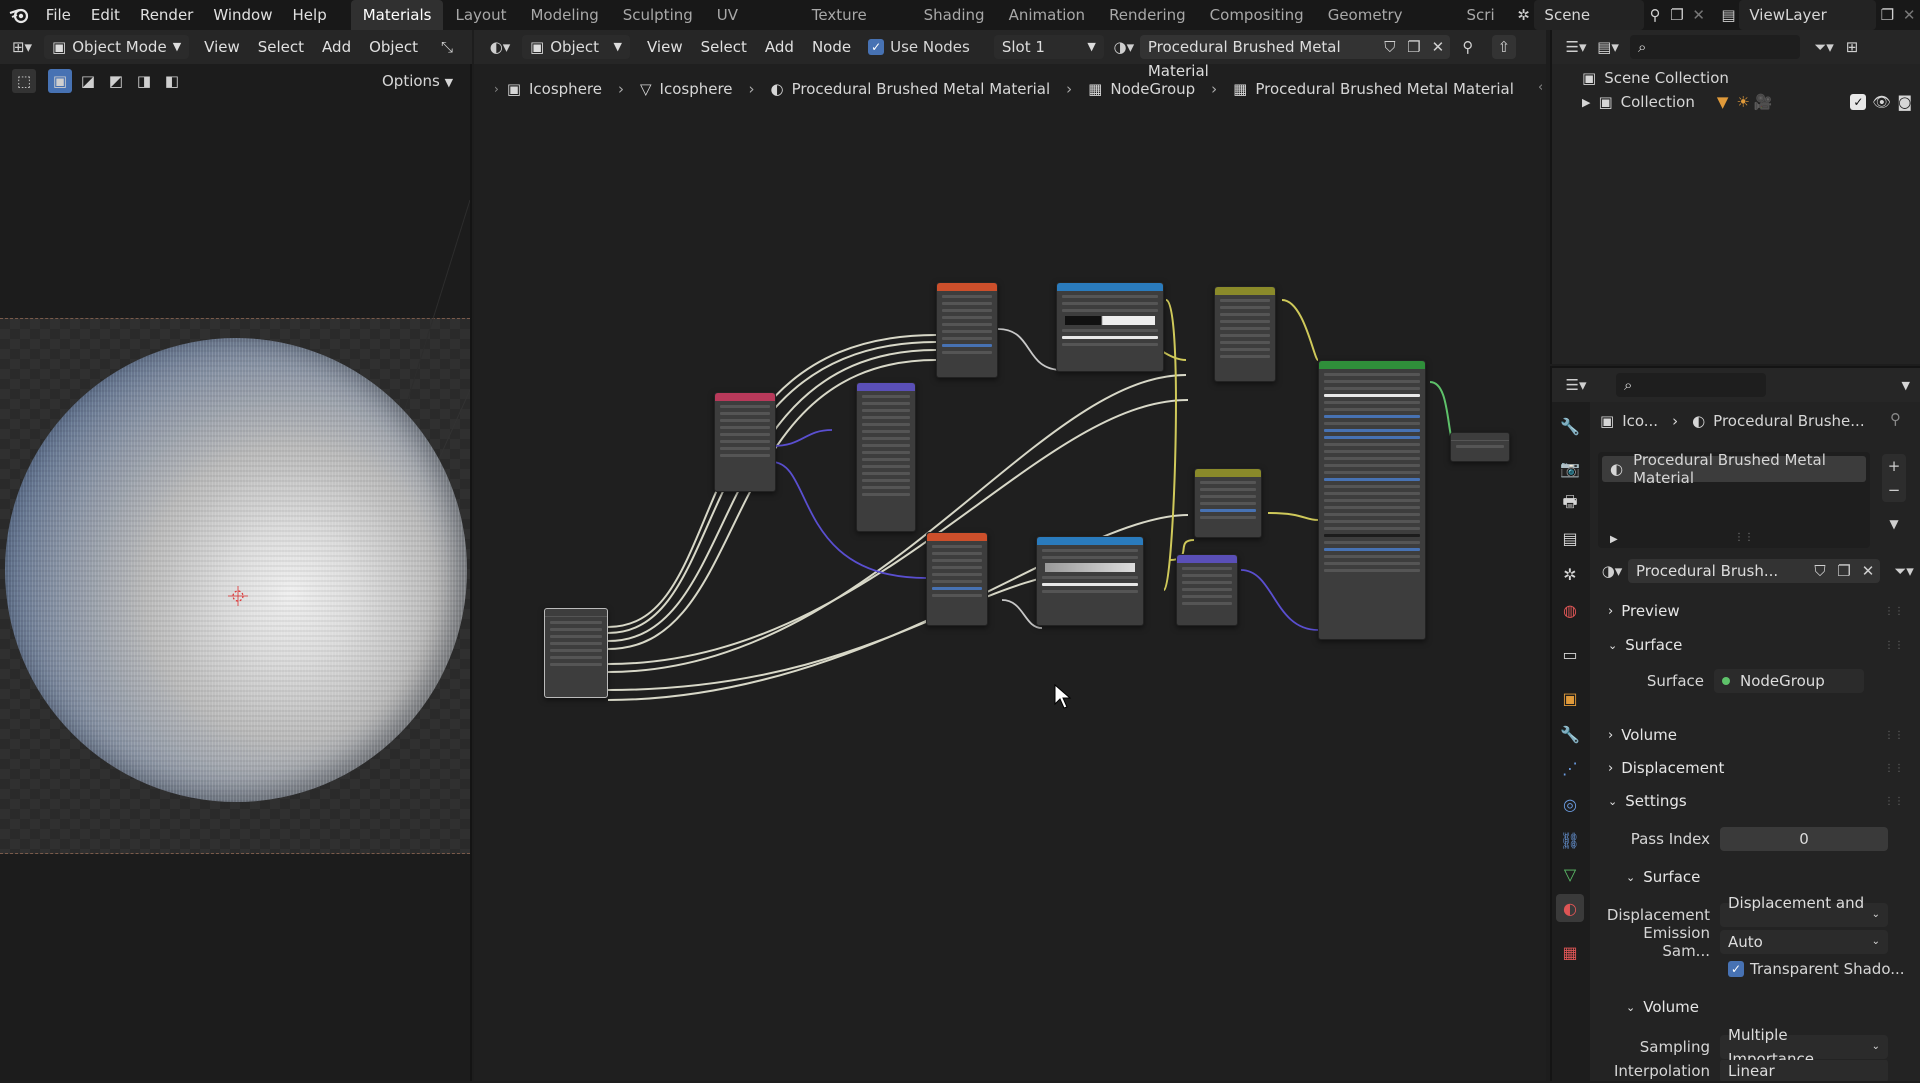 This screenshot has height=1083, width=1920. I want to click on particles-tab-icon: ⋰, so click(1570, 768).